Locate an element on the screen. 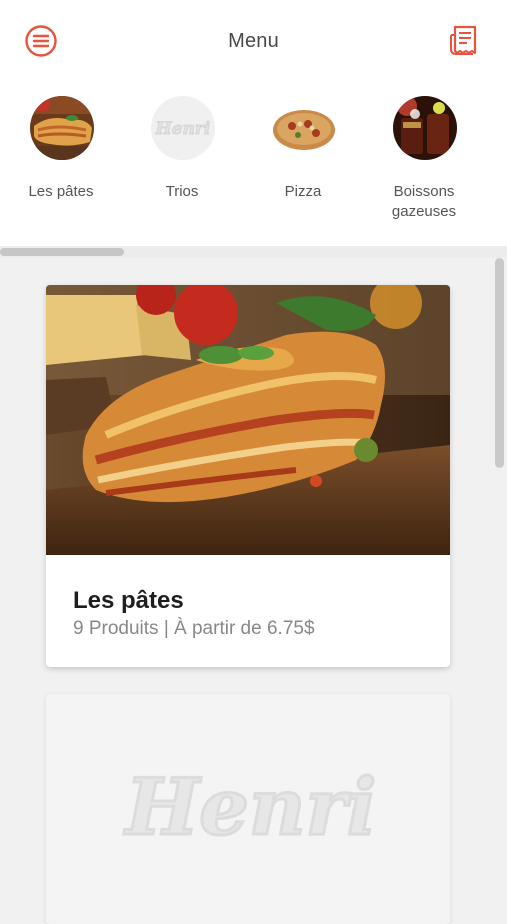  category-pizza: Pizza is located at coordinates (303, 166).